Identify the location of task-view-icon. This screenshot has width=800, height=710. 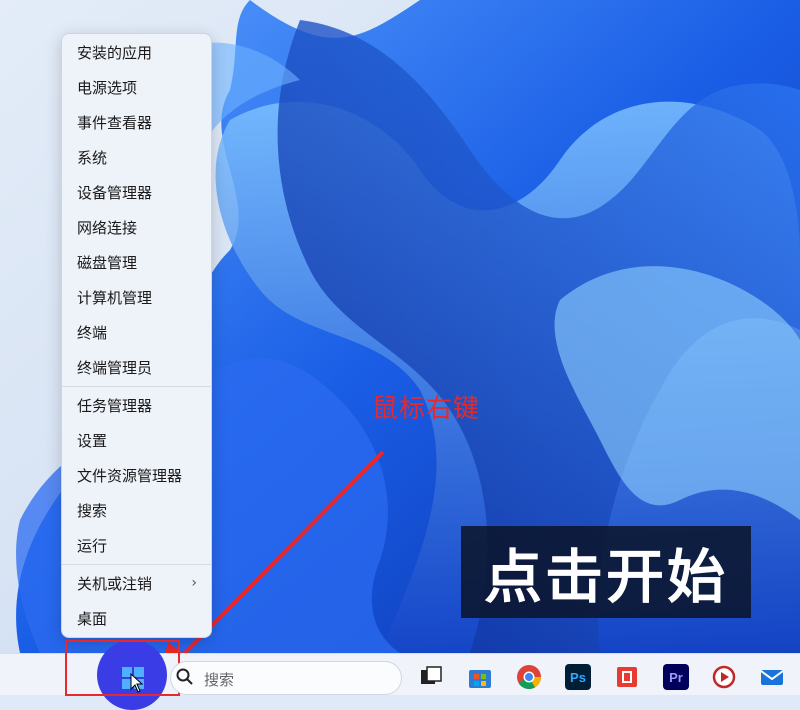
(431, 677).